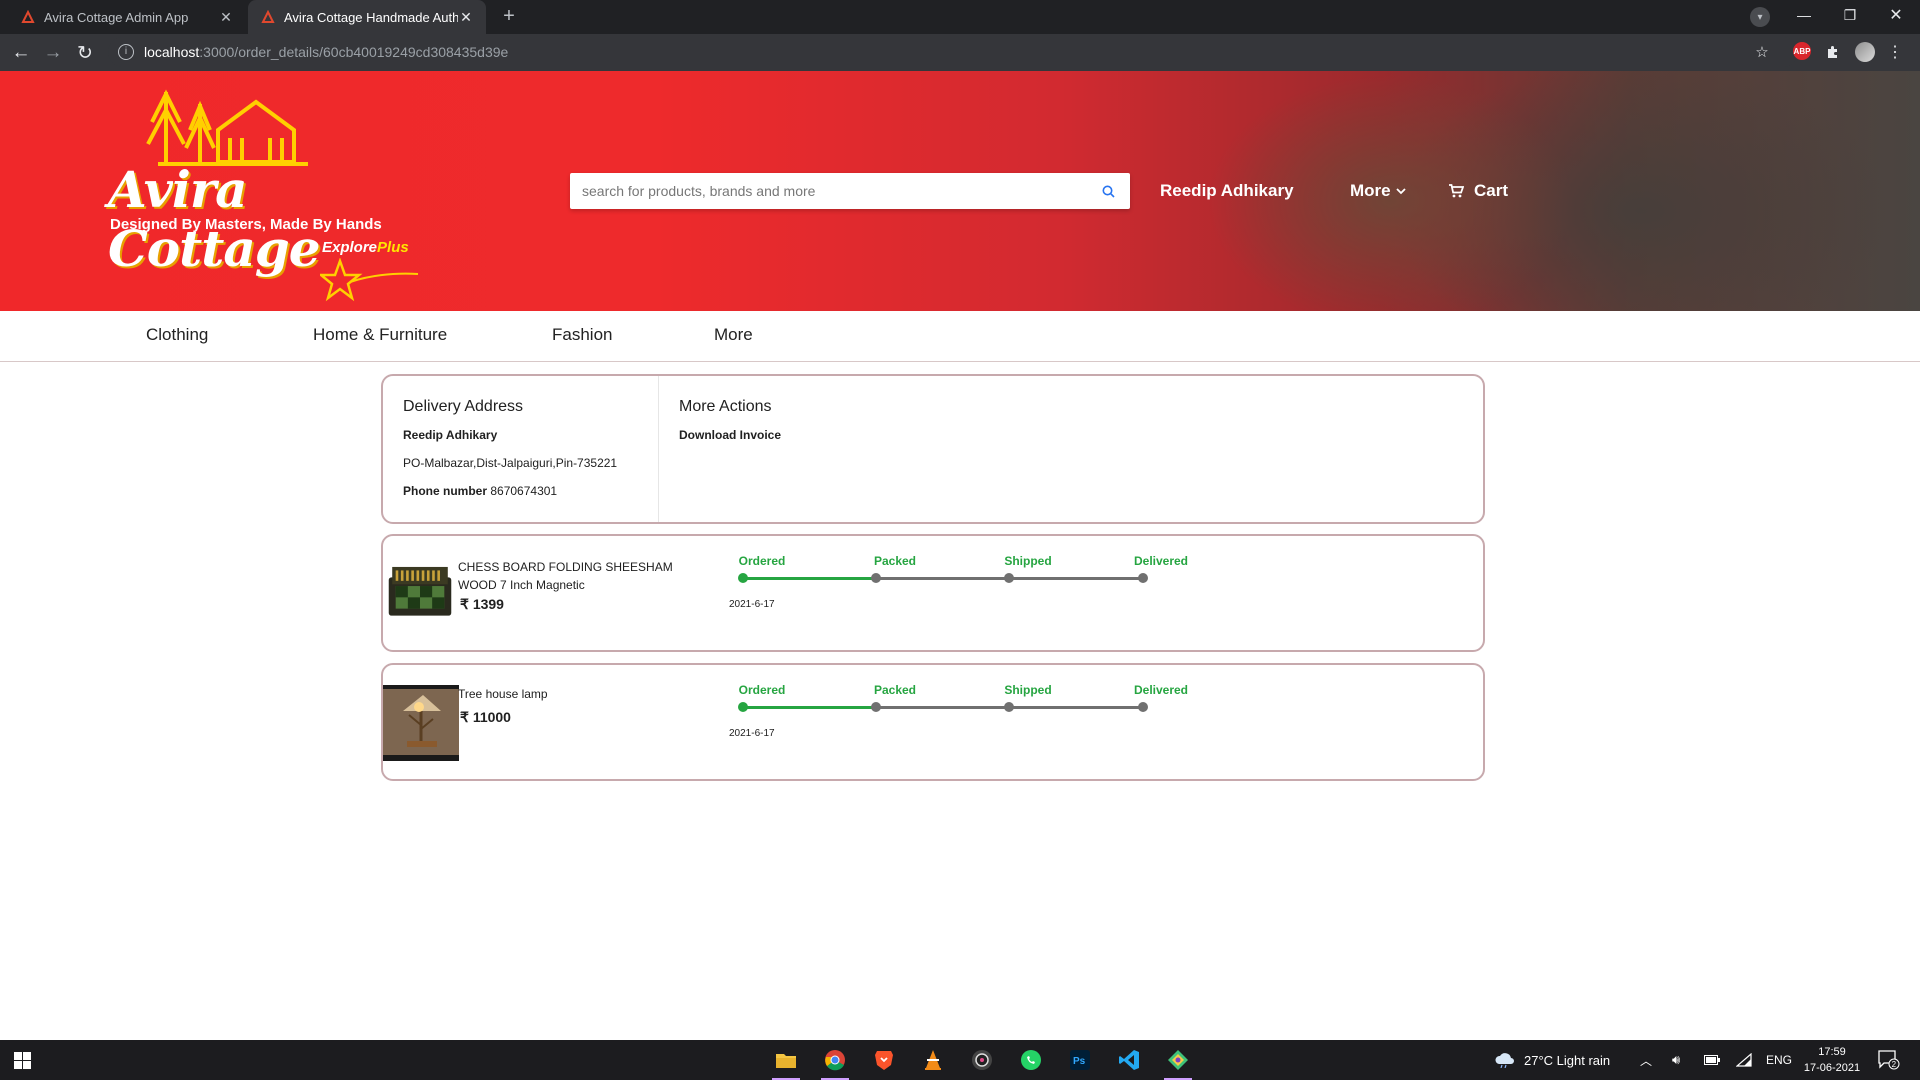  Describe the element at coordinates (1744, 1060) in the screenshot. I see `wifi-icon` at that location.